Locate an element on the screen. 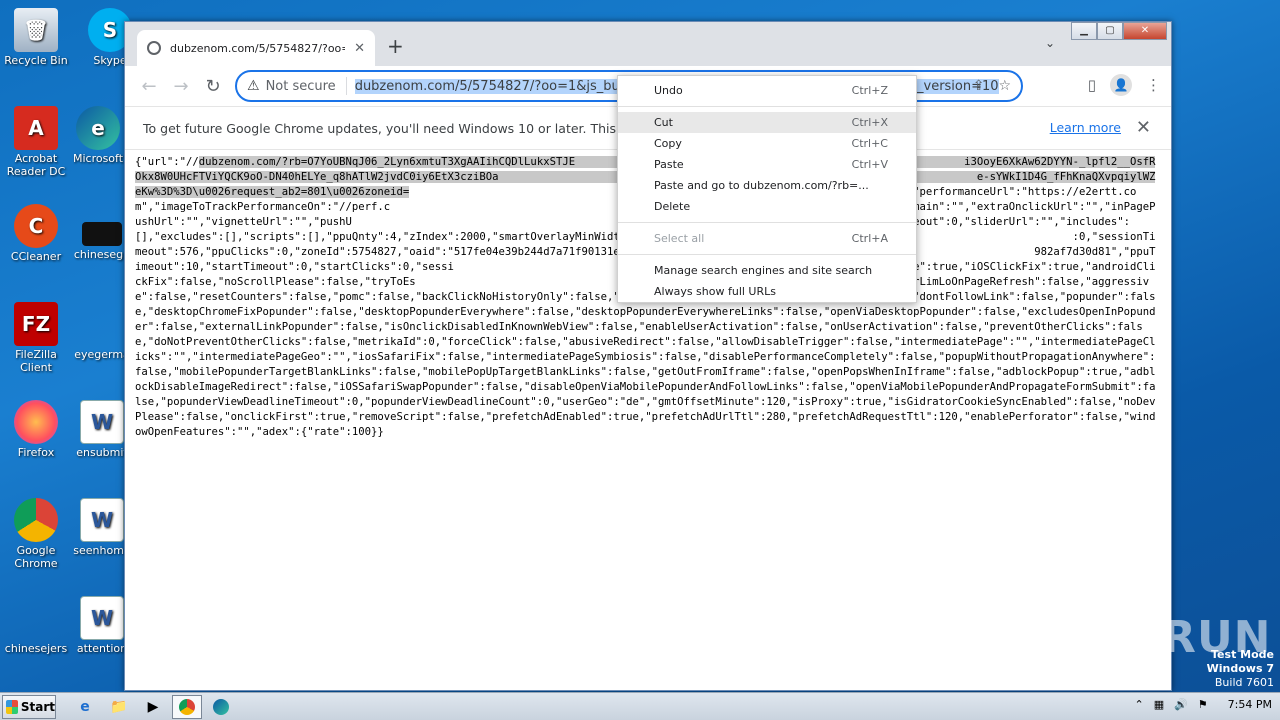  warning-triangle-icon: ⚠ is located at coordinates (253, 86).